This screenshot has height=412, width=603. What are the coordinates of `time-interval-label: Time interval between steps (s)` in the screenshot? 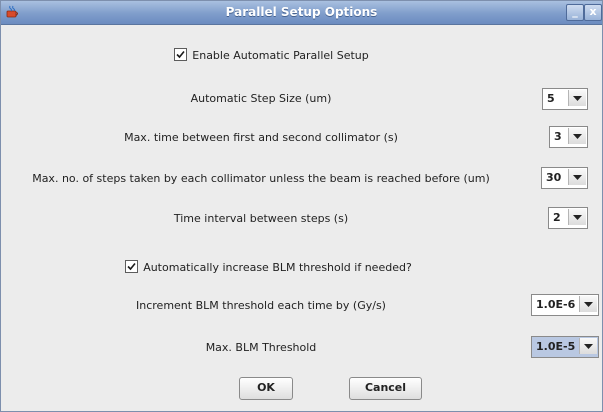 It's located at (261, 218).